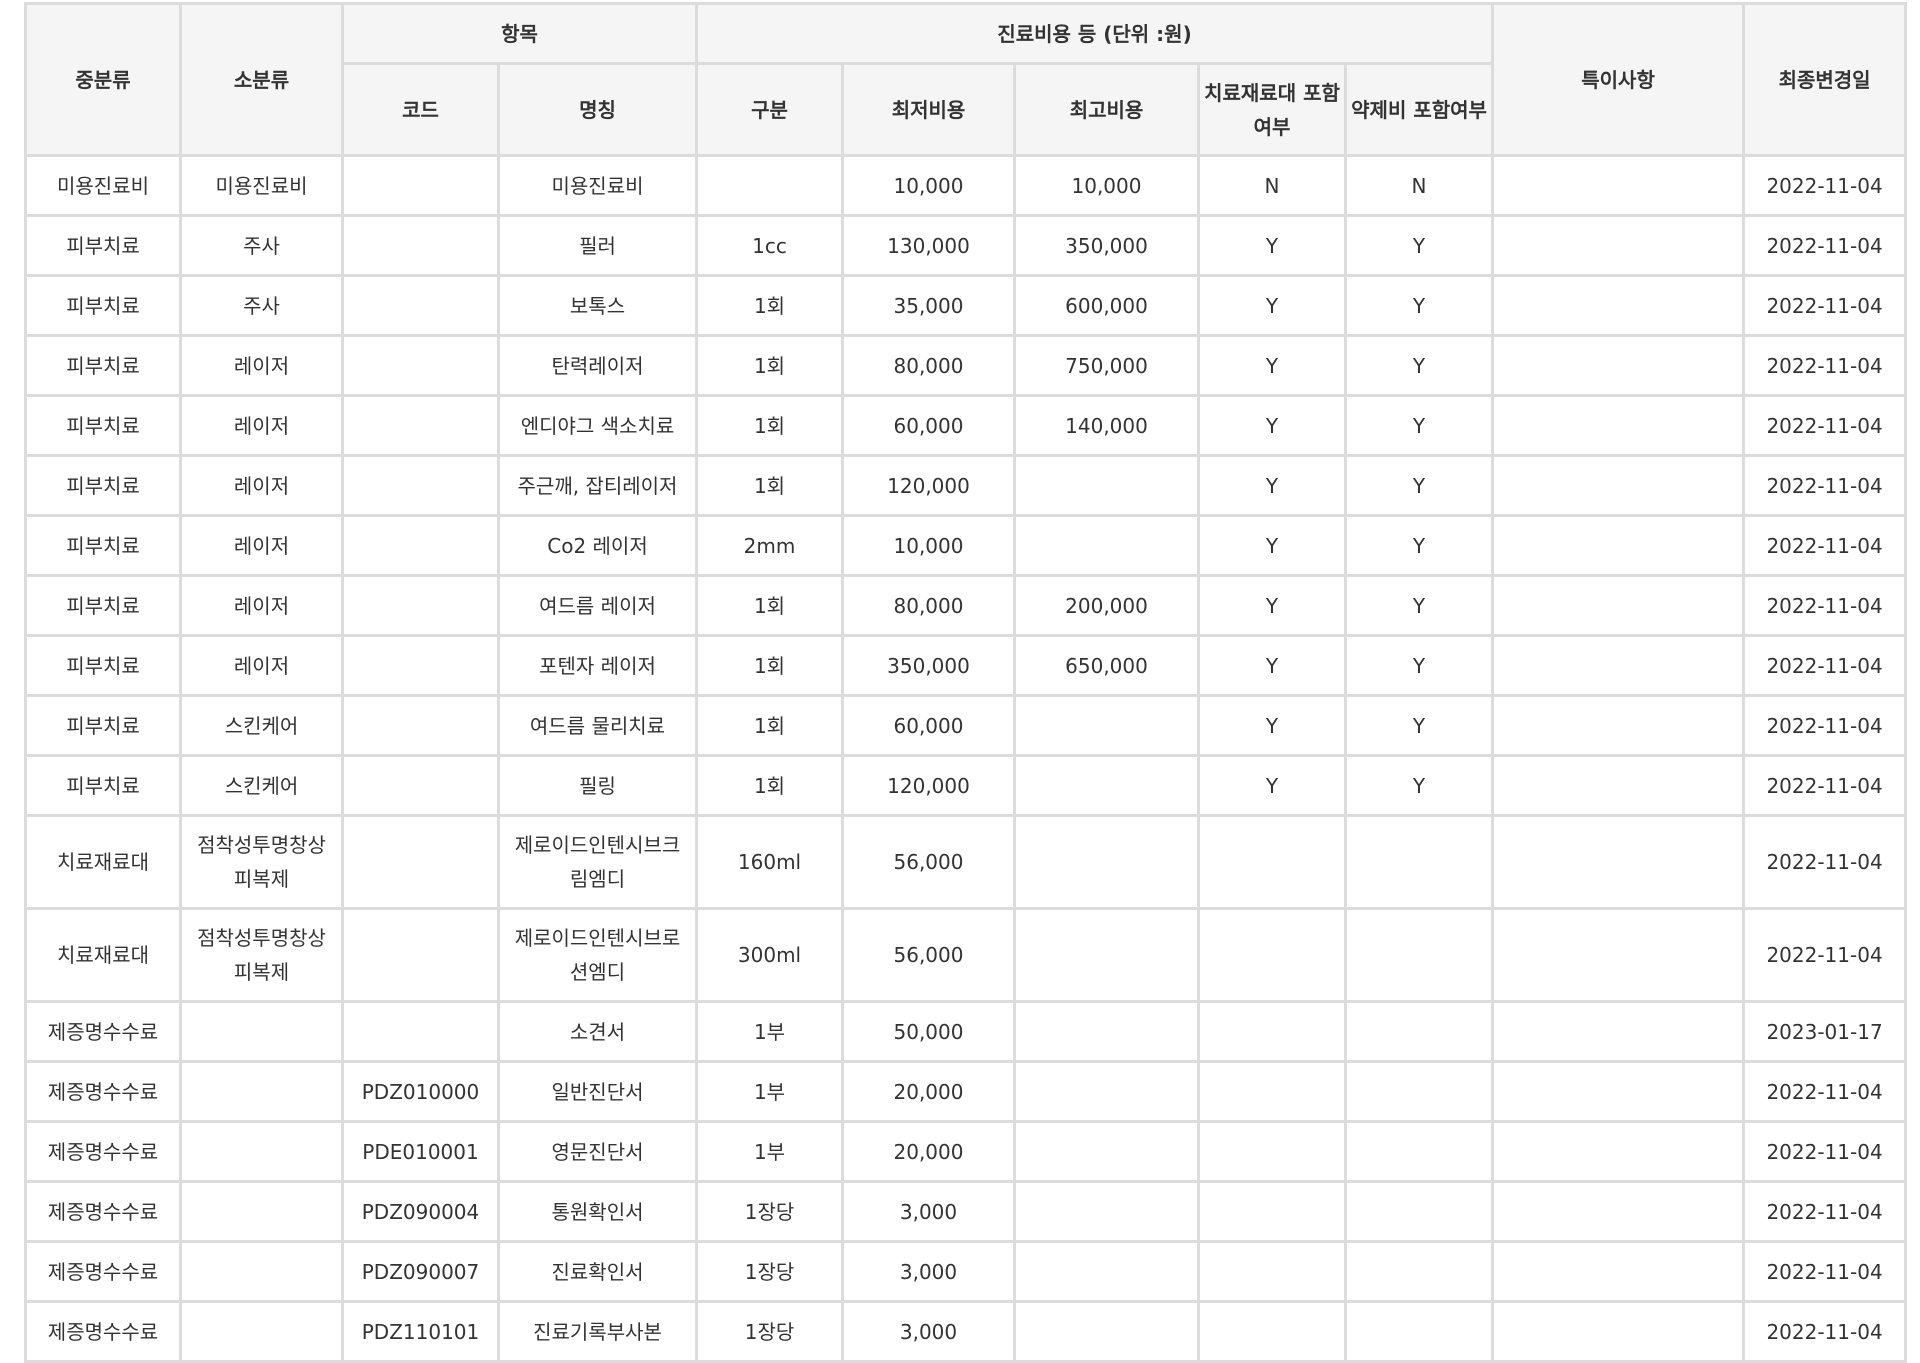 Image resolution: width=1920 pixels, height=1363 pixels. What do you see at coordinates (1106, 109) in the screenshot?
I see `header-max-cost: 최고비용` at bounding box center [1106, 109].